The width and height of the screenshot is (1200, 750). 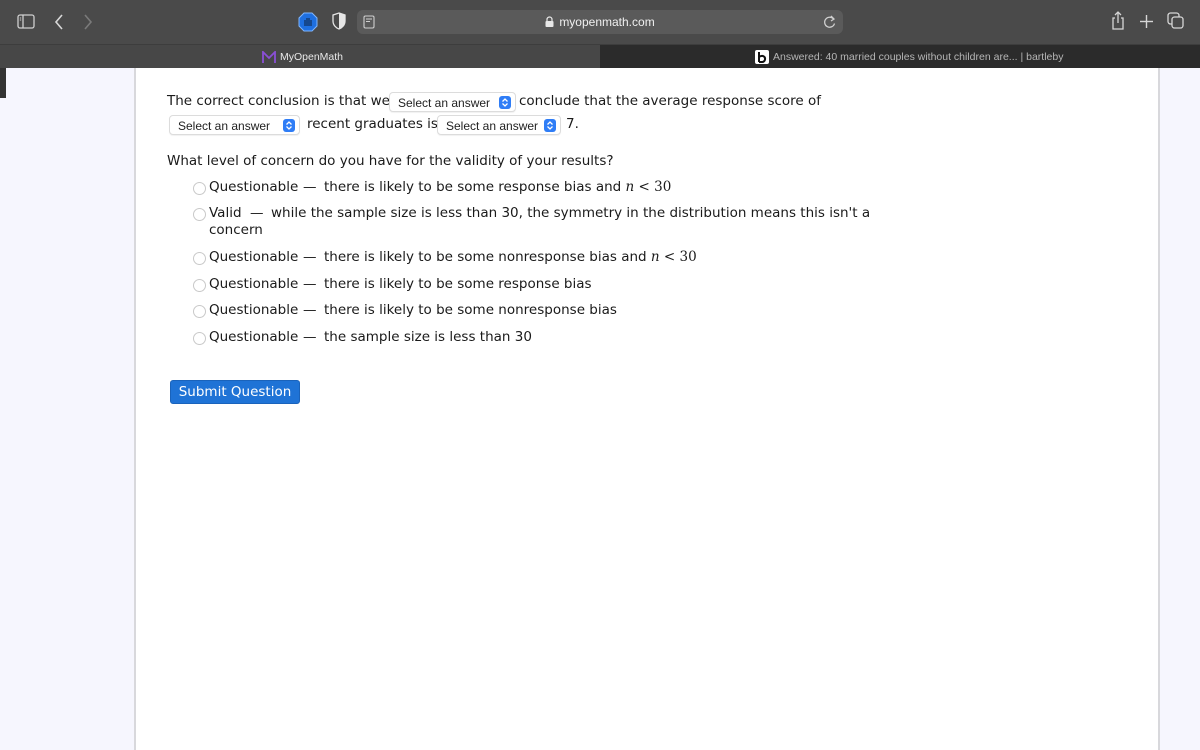 What do you see at coordinates (1118, 20) in the screenshot?
I see `share-icon` at bounding box center [1118, 20].